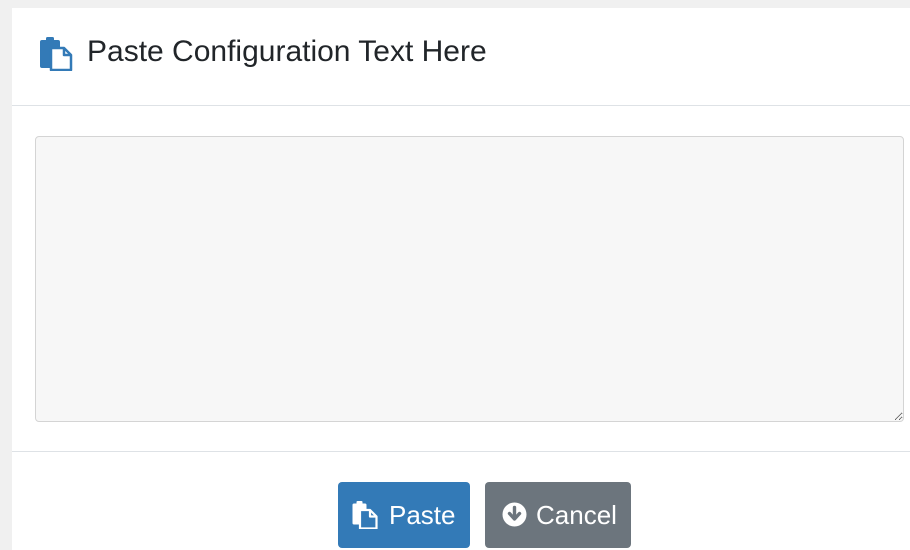  I want to click on cancel-button: Cancel, so click(558, 515).